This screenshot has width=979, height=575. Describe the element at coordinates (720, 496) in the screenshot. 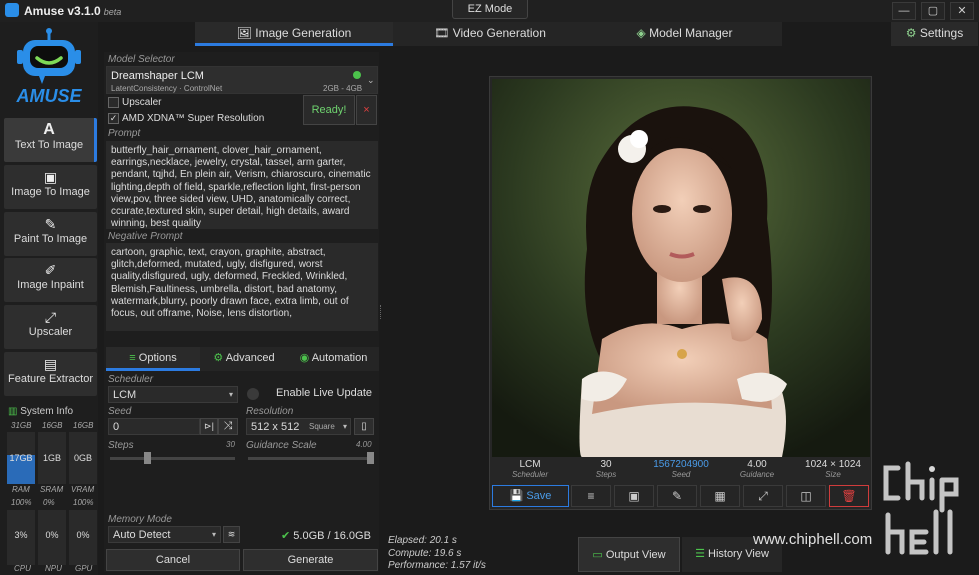

I see `film-icon: ▦` at that location.